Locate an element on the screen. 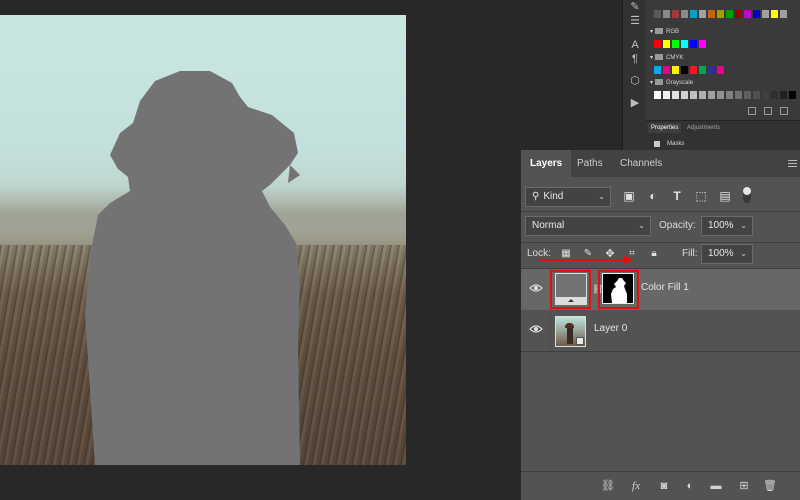  swatches-panel: ▾ RGB ▾ CMYK ▾ Grayscale is located at coordinates (723, 60).